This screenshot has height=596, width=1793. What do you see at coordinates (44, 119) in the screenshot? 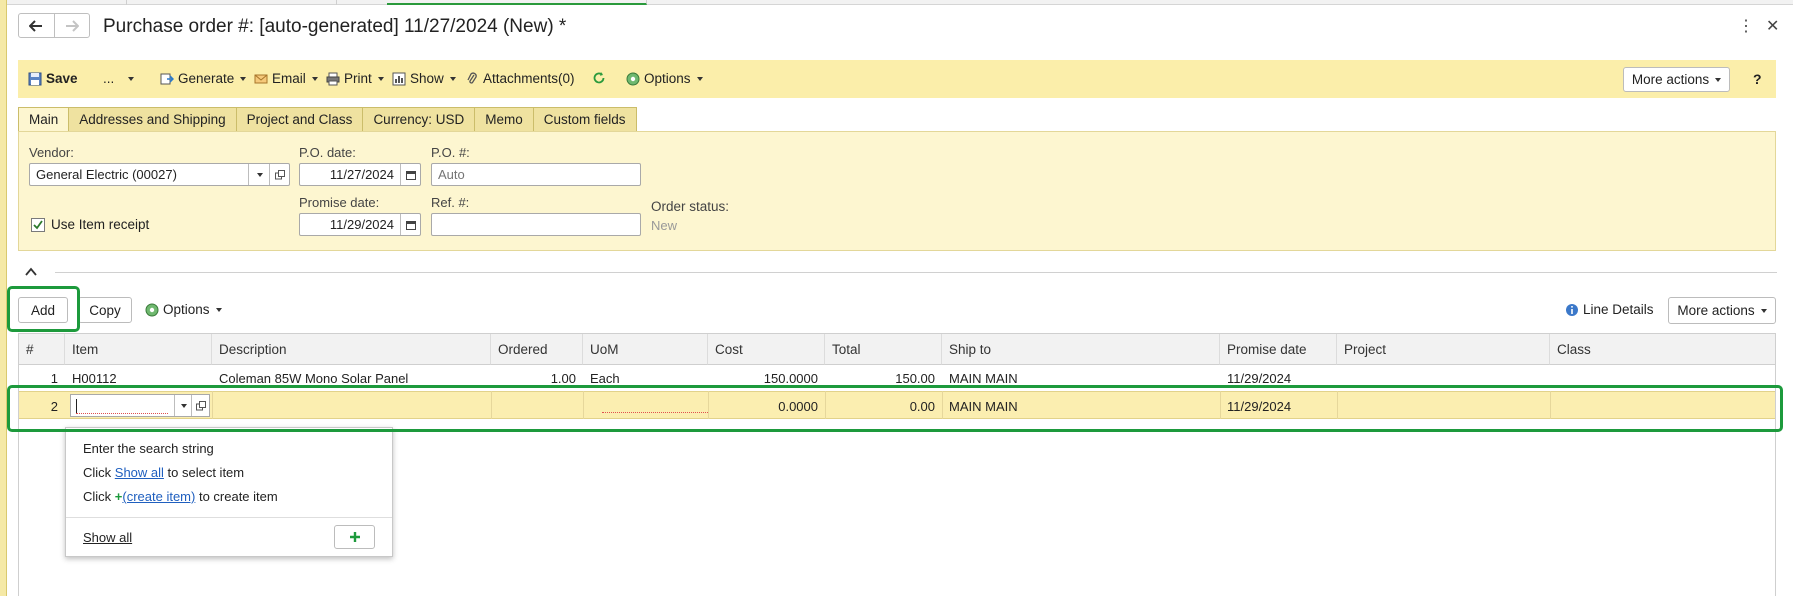
I see `tab-main: Main` at bounding box center [44, 119].